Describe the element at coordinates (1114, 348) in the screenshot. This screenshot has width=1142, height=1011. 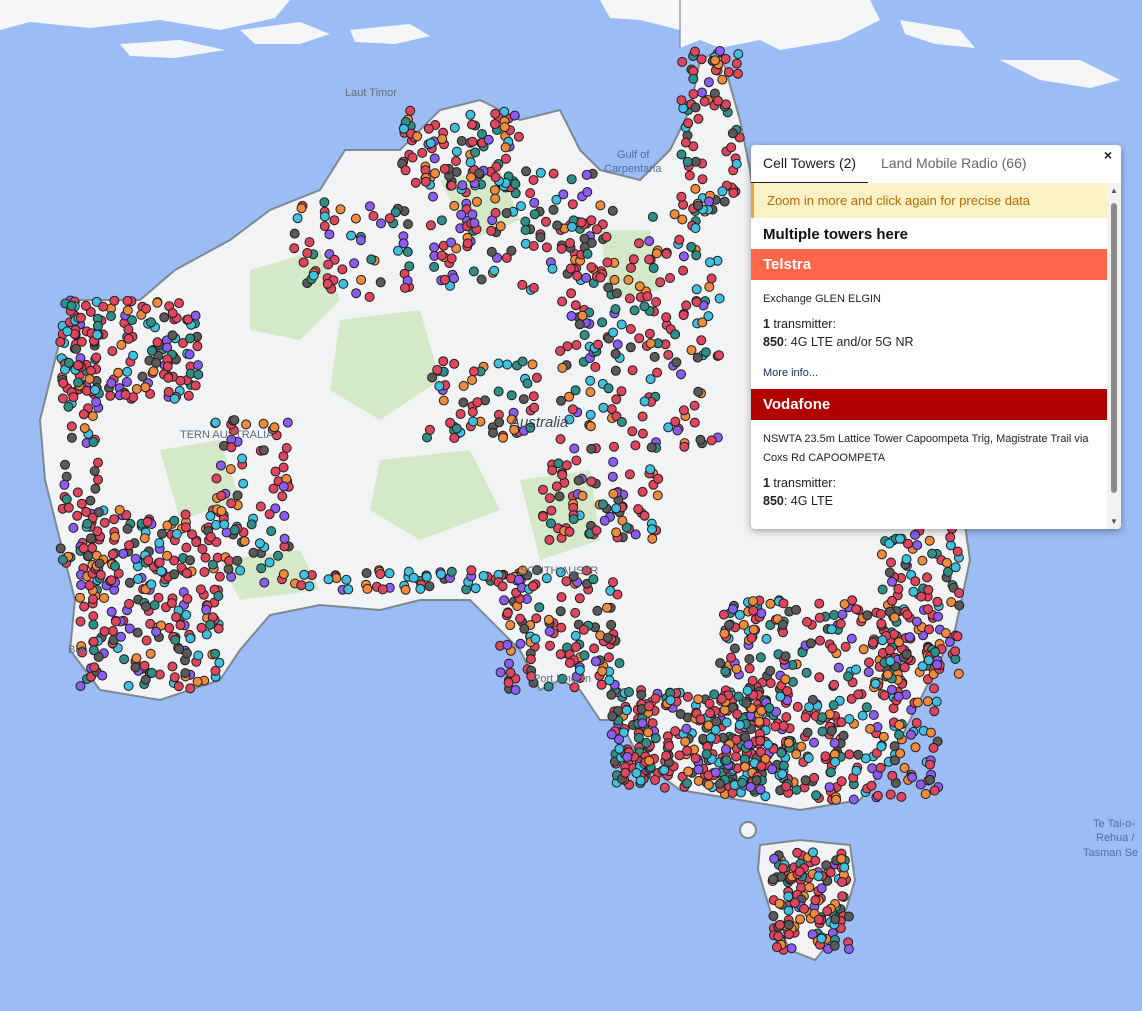
I see `scroll-thumb` at that location.